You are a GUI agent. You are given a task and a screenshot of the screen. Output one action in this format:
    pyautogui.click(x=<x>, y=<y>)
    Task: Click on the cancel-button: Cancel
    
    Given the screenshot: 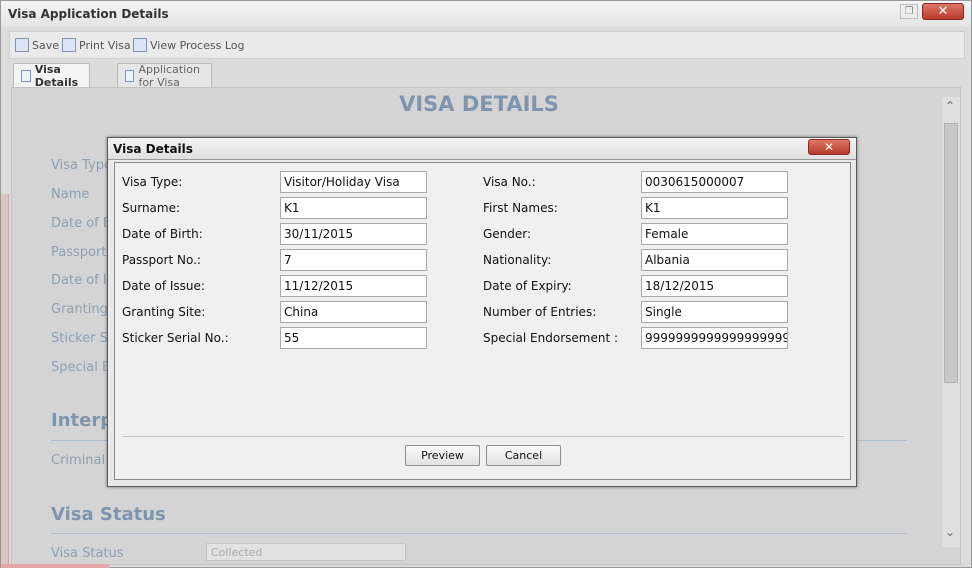 What is the action you would take?
    pyautogui.click(x=523, y=455)
    